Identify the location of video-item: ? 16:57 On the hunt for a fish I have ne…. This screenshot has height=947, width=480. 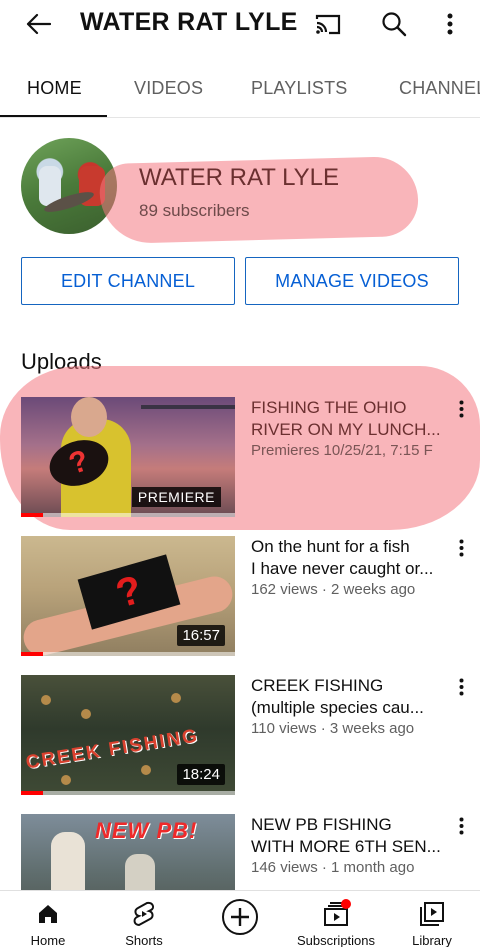
(240, 596).